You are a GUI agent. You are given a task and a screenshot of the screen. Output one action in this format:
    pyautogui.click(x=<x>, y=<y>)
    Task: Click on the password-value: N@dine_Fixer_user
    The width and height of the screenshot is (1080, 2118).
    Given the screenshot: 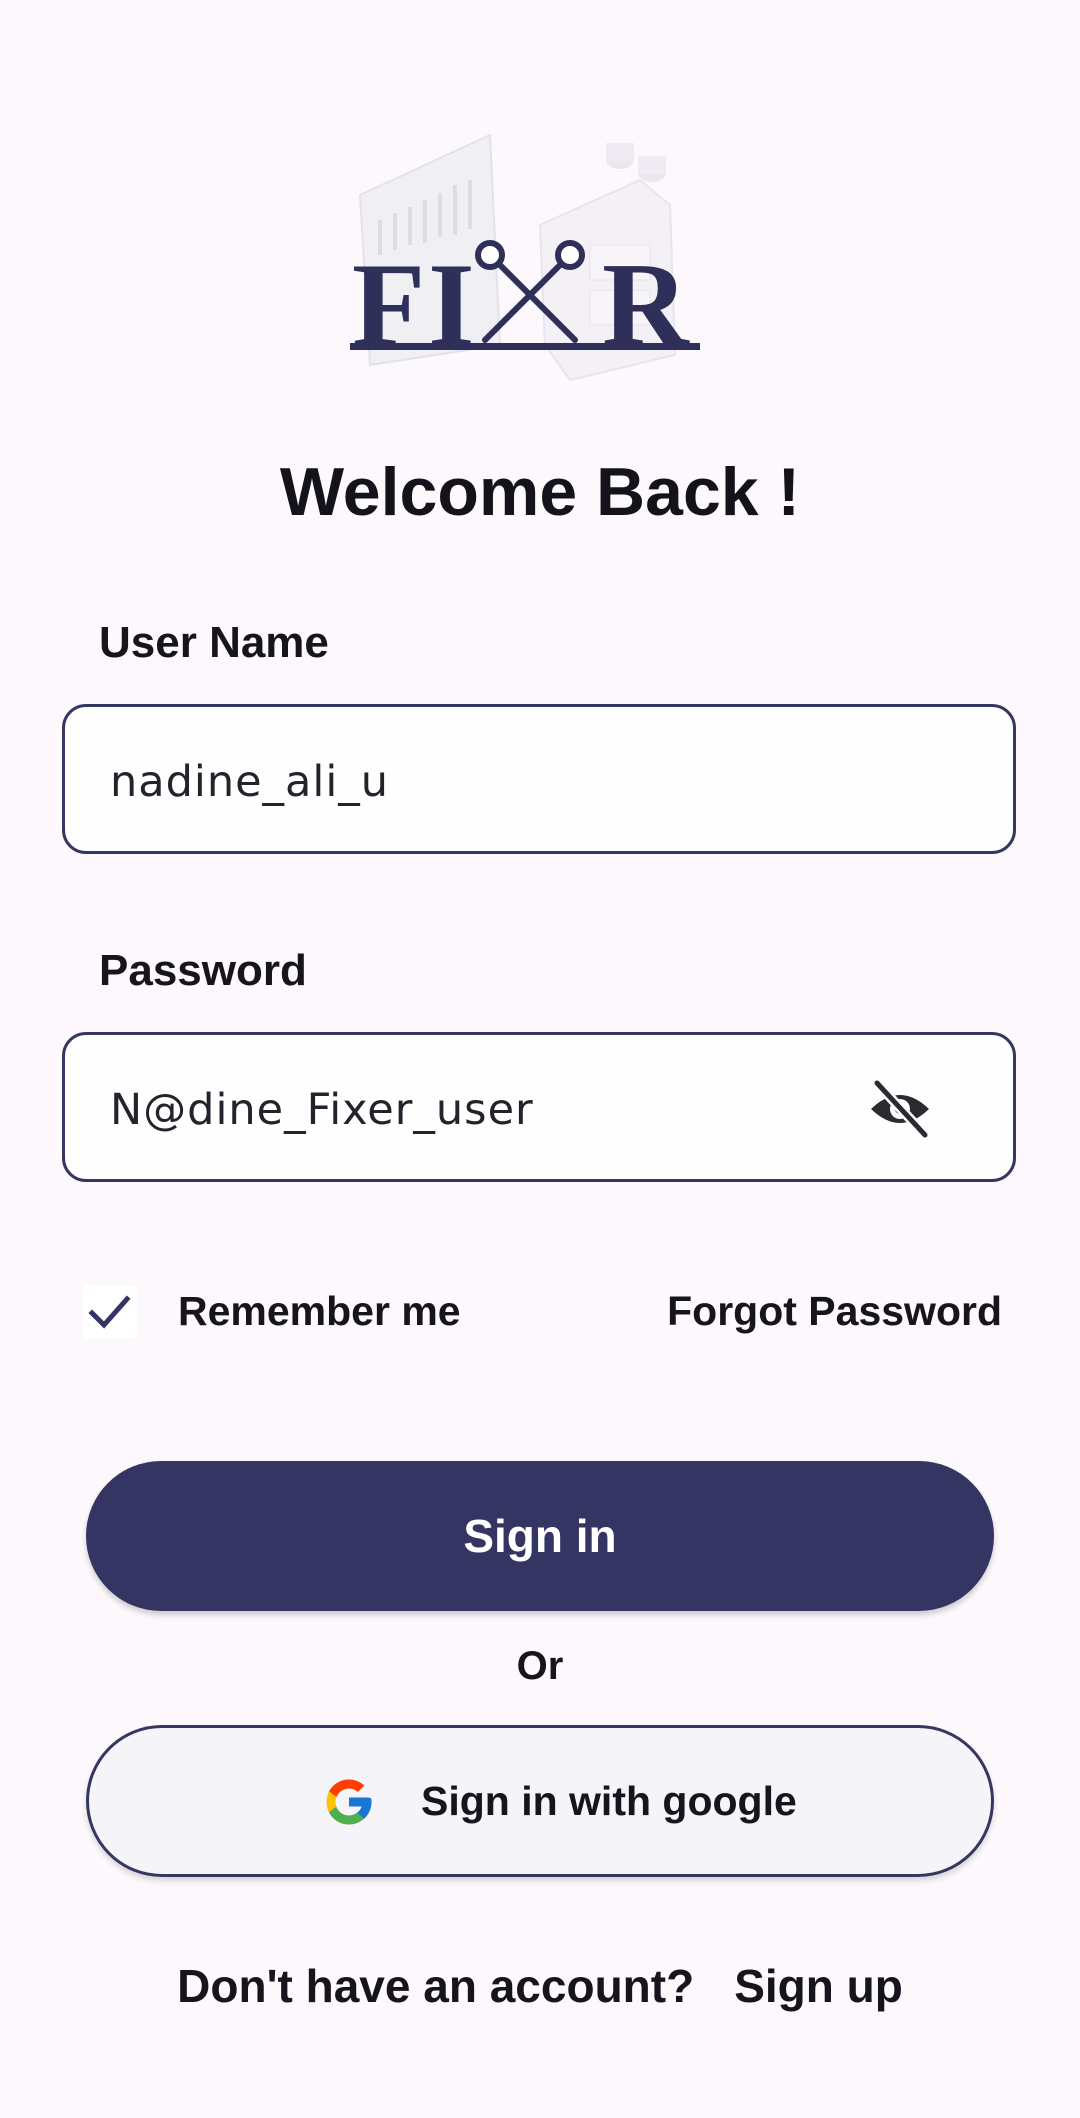 What is the action you would take?
    pyautogui.click(x=322, y=1110)
    